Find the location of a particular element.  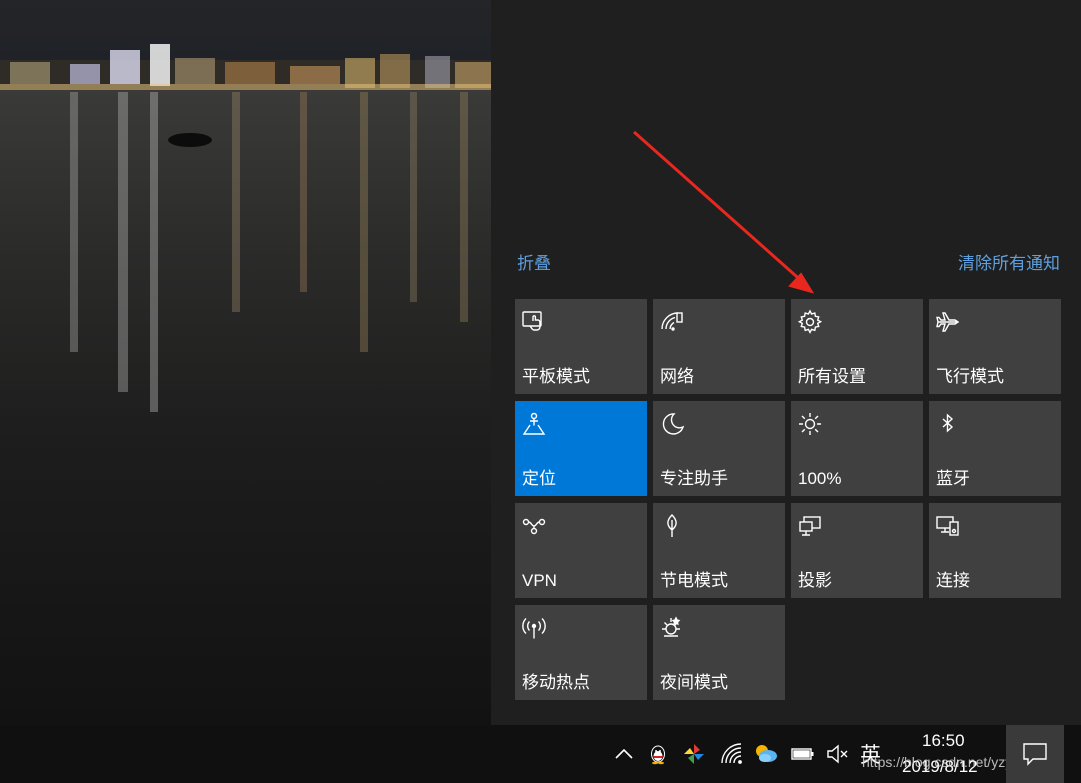

tile-label: 所有设置 is located at coordinates (832, 376).